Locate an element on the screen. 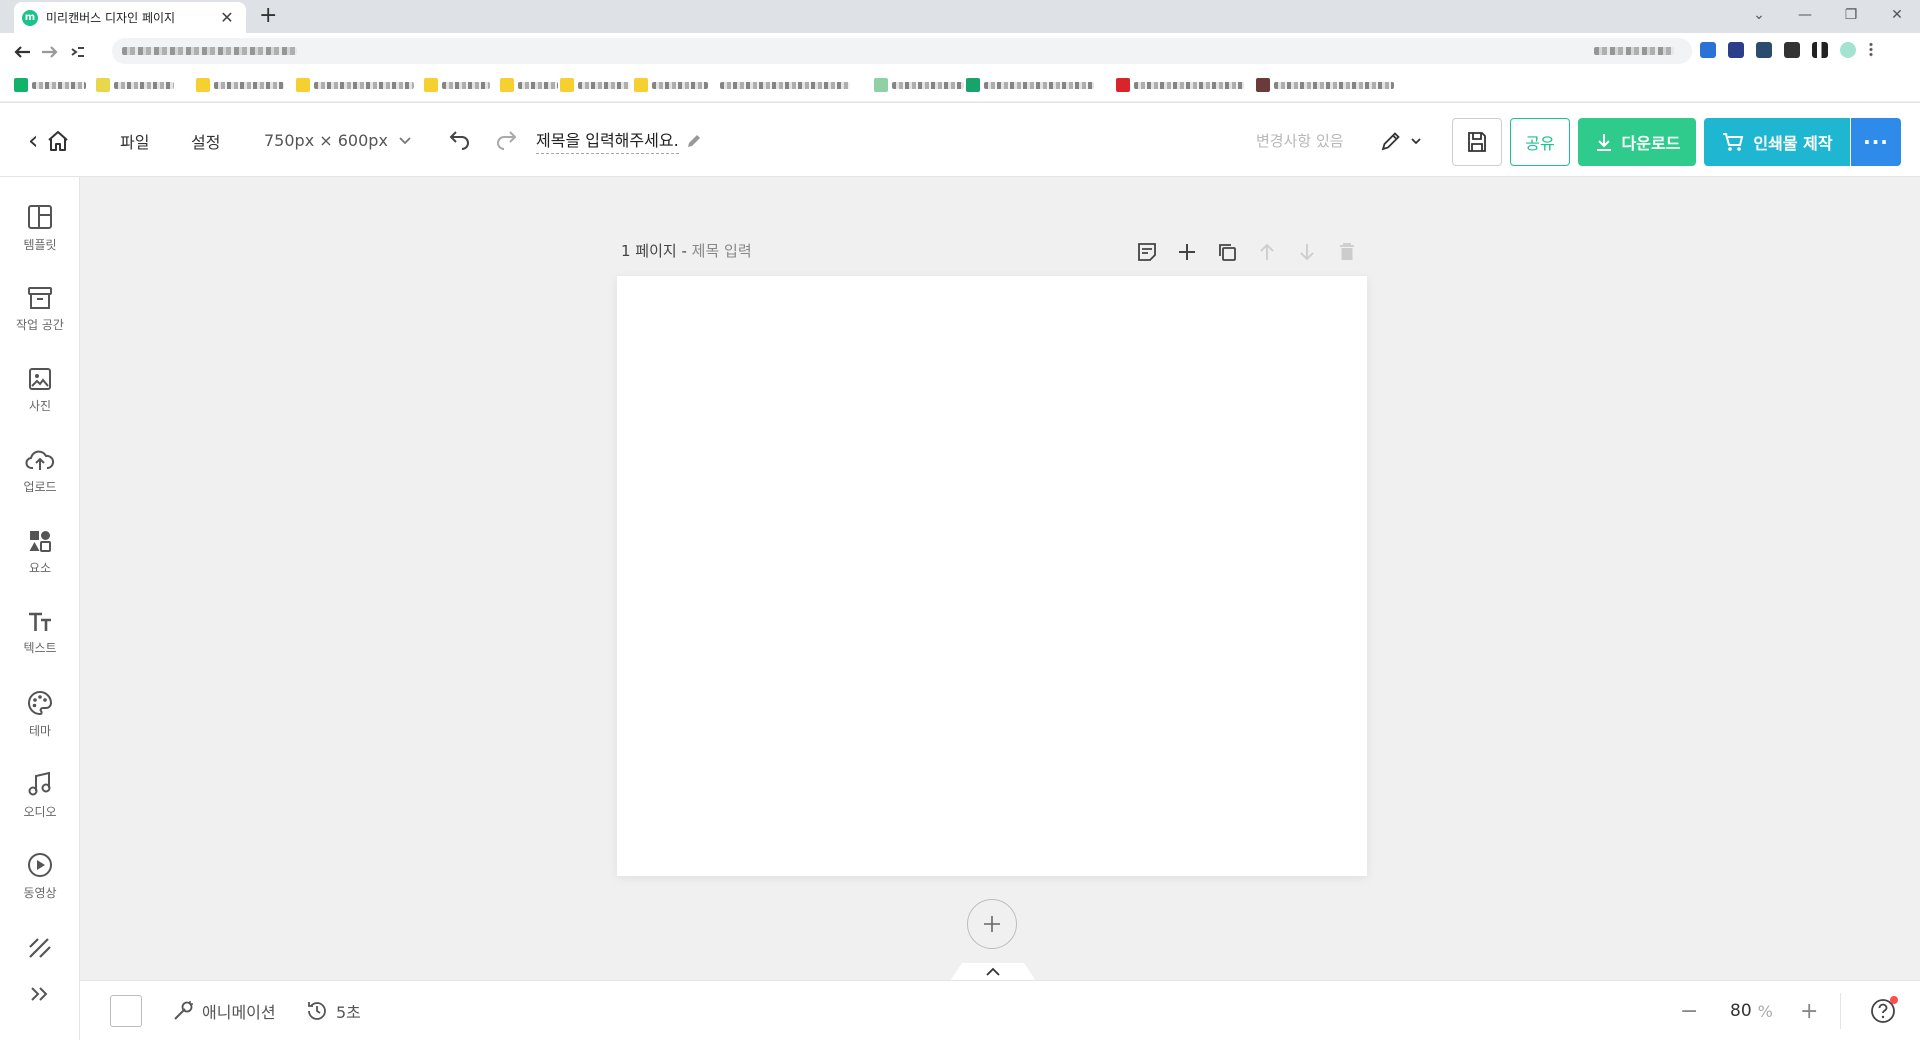  canvas-size-dropdown: 750px × 600px is located at coordinates (338, 140).